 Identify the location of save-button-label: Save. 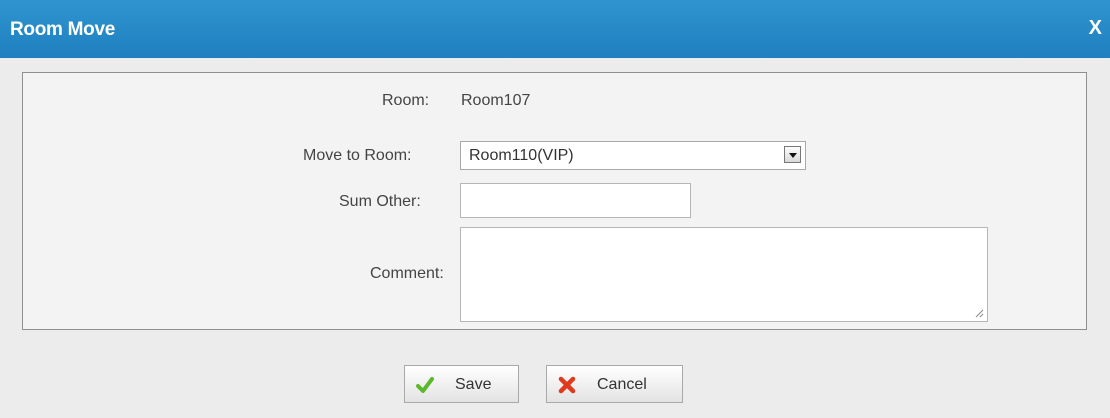
(473, 384).